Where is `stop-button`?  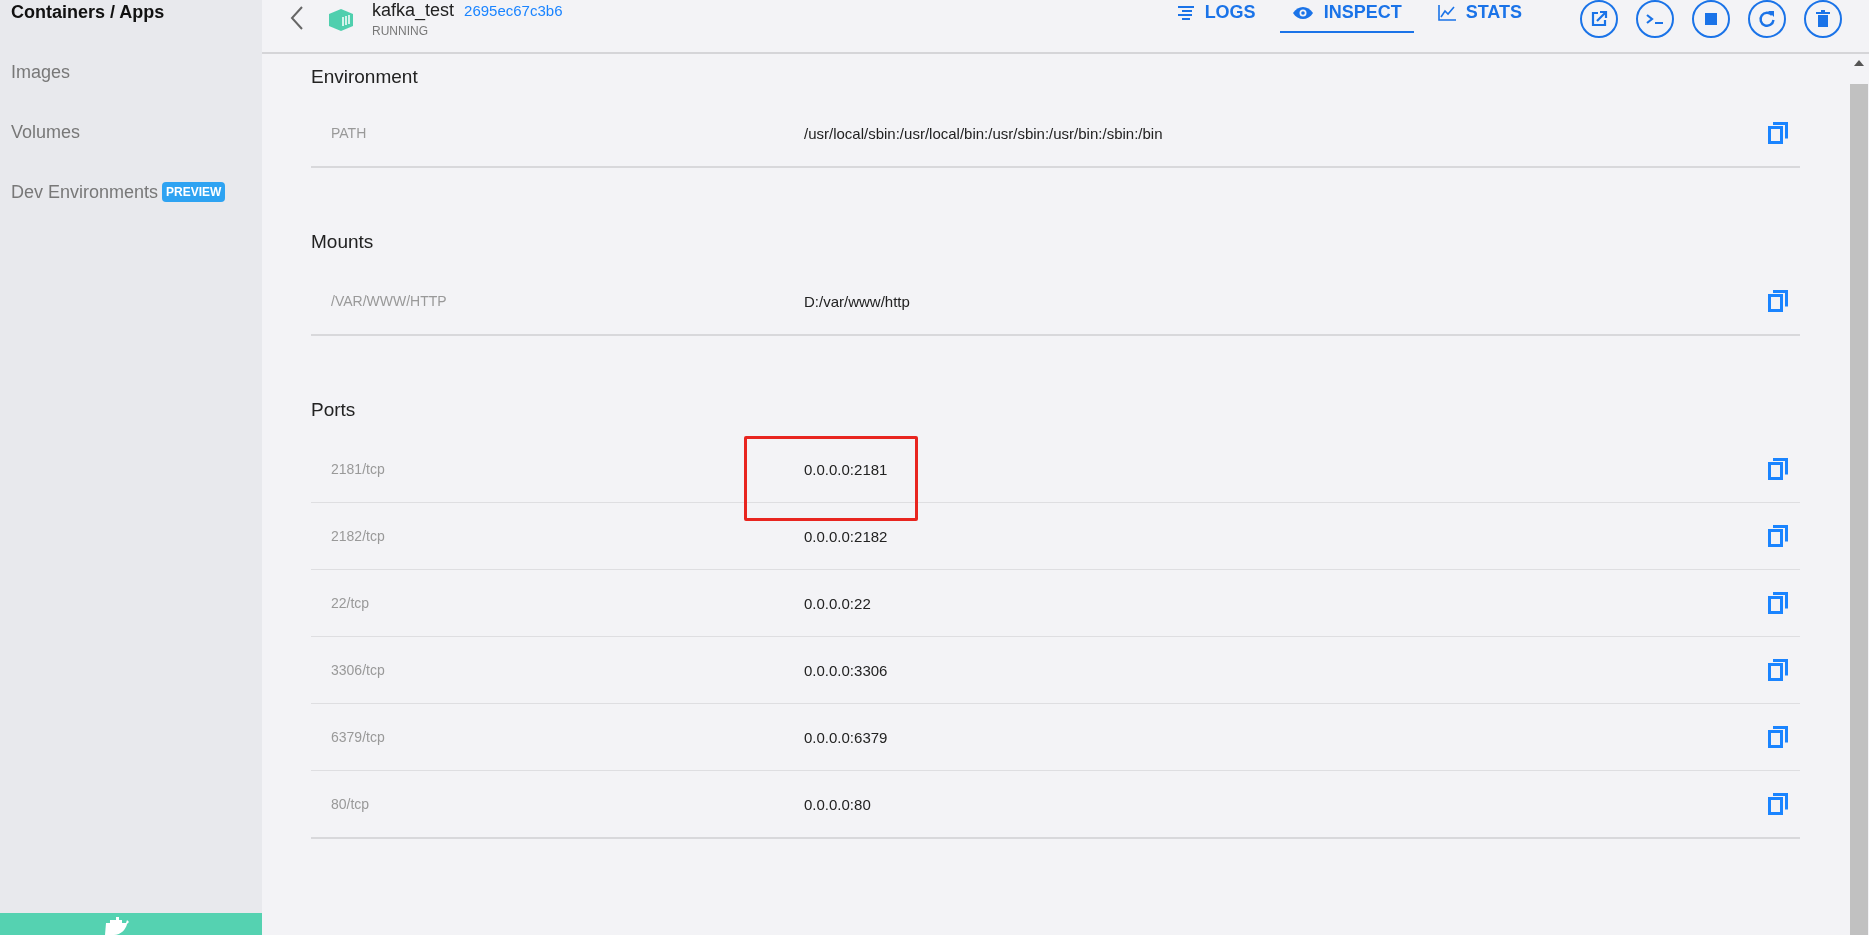 stop-button is located at coordinates (1711, 19).